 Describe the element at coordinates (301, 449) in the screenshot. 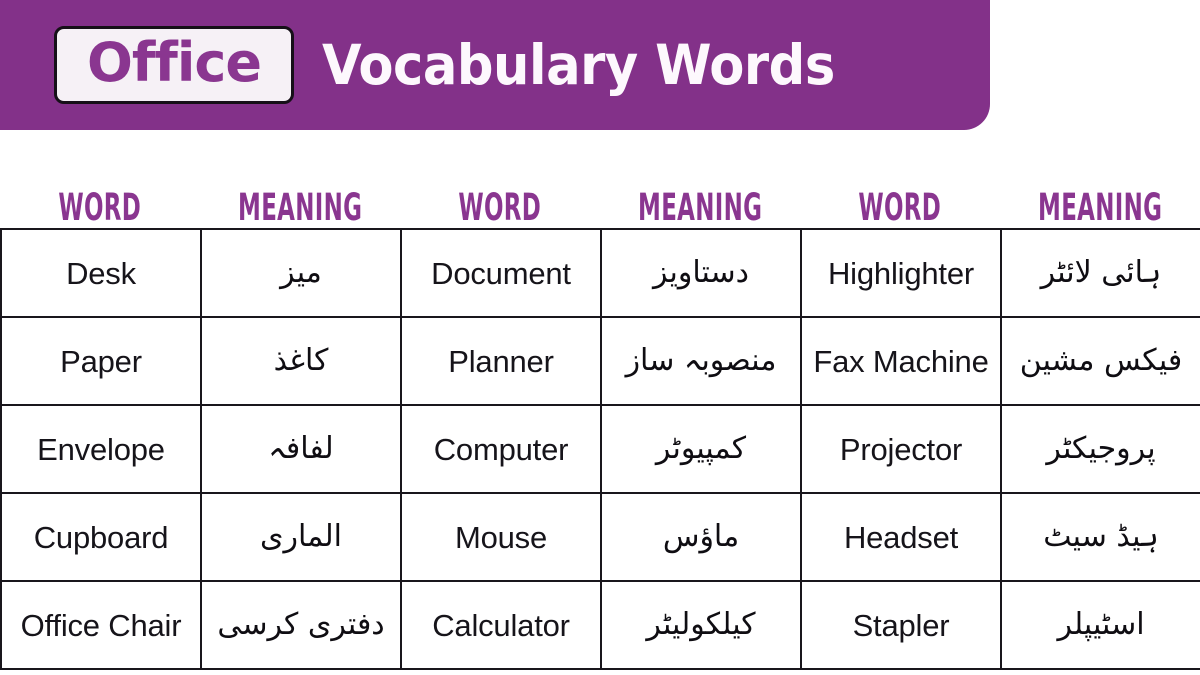

I see `meaning-cell: لفافہ` at that location.